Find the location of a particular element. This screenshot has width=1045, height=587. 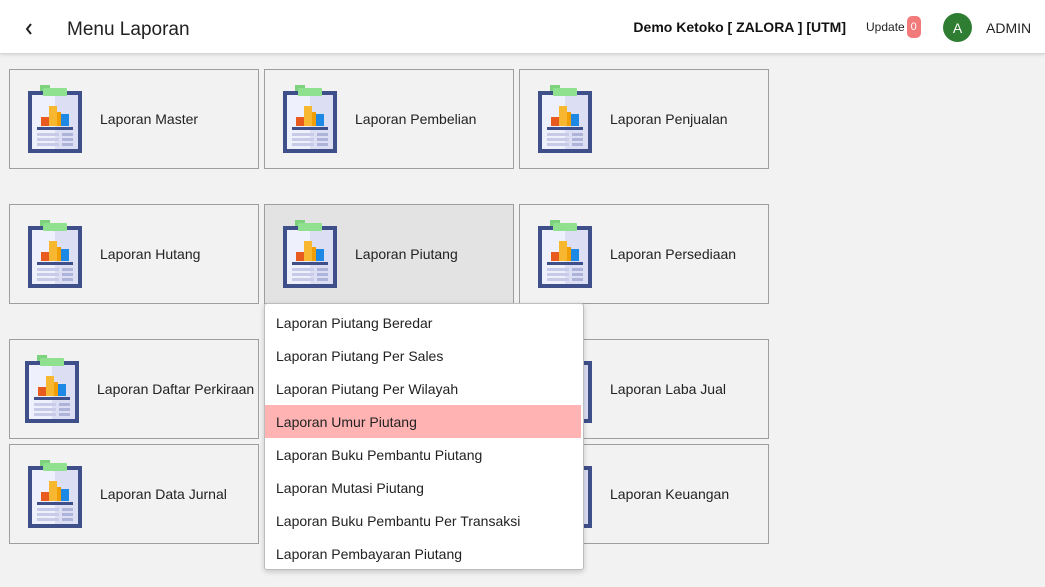

tile-label: Laporan Daftar Perkiraan is located at coordinates (176, 389).